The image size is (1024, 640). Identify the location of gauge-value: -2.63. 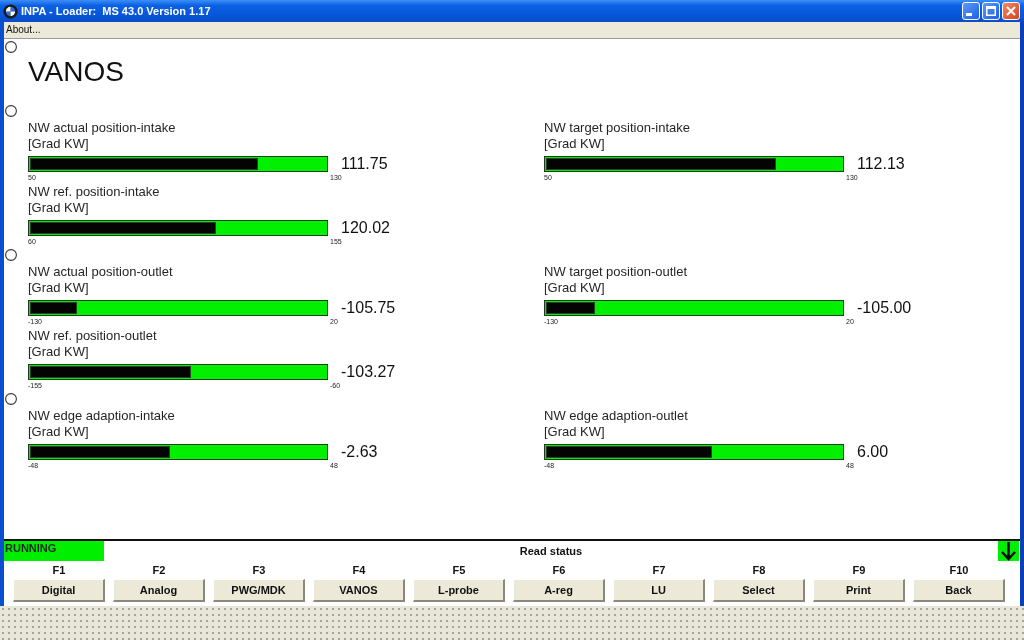
(359, 452).